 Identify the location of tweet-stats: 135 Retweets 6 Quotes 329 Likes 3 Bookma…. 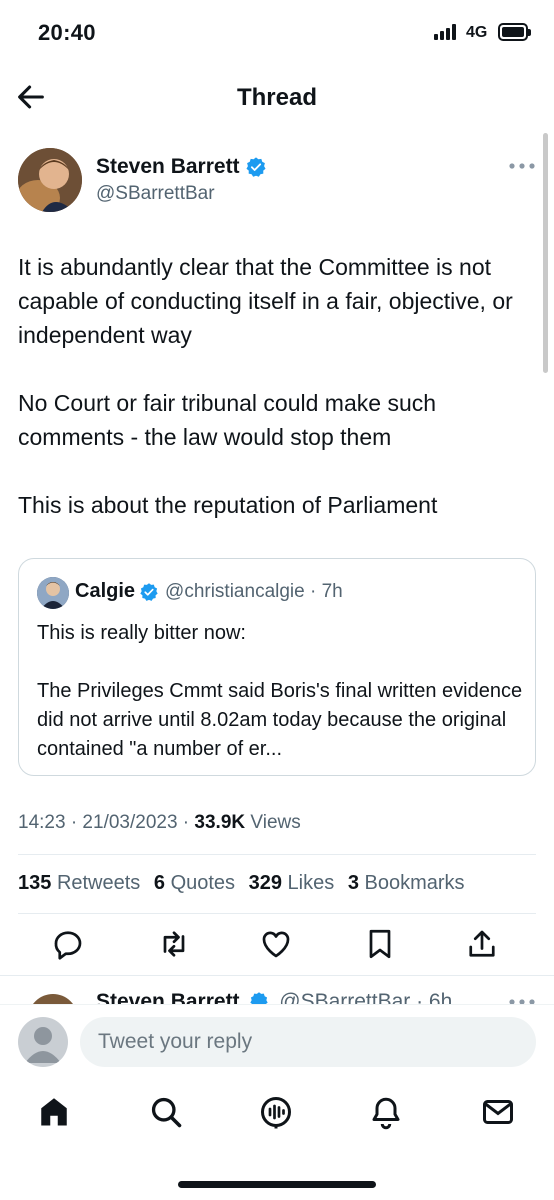
(245, 883).